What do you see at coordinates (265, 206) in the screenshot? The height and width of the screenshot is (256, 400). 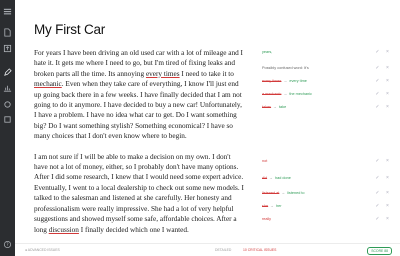 I see `removed-text: she` at bounding box center [265, 206].